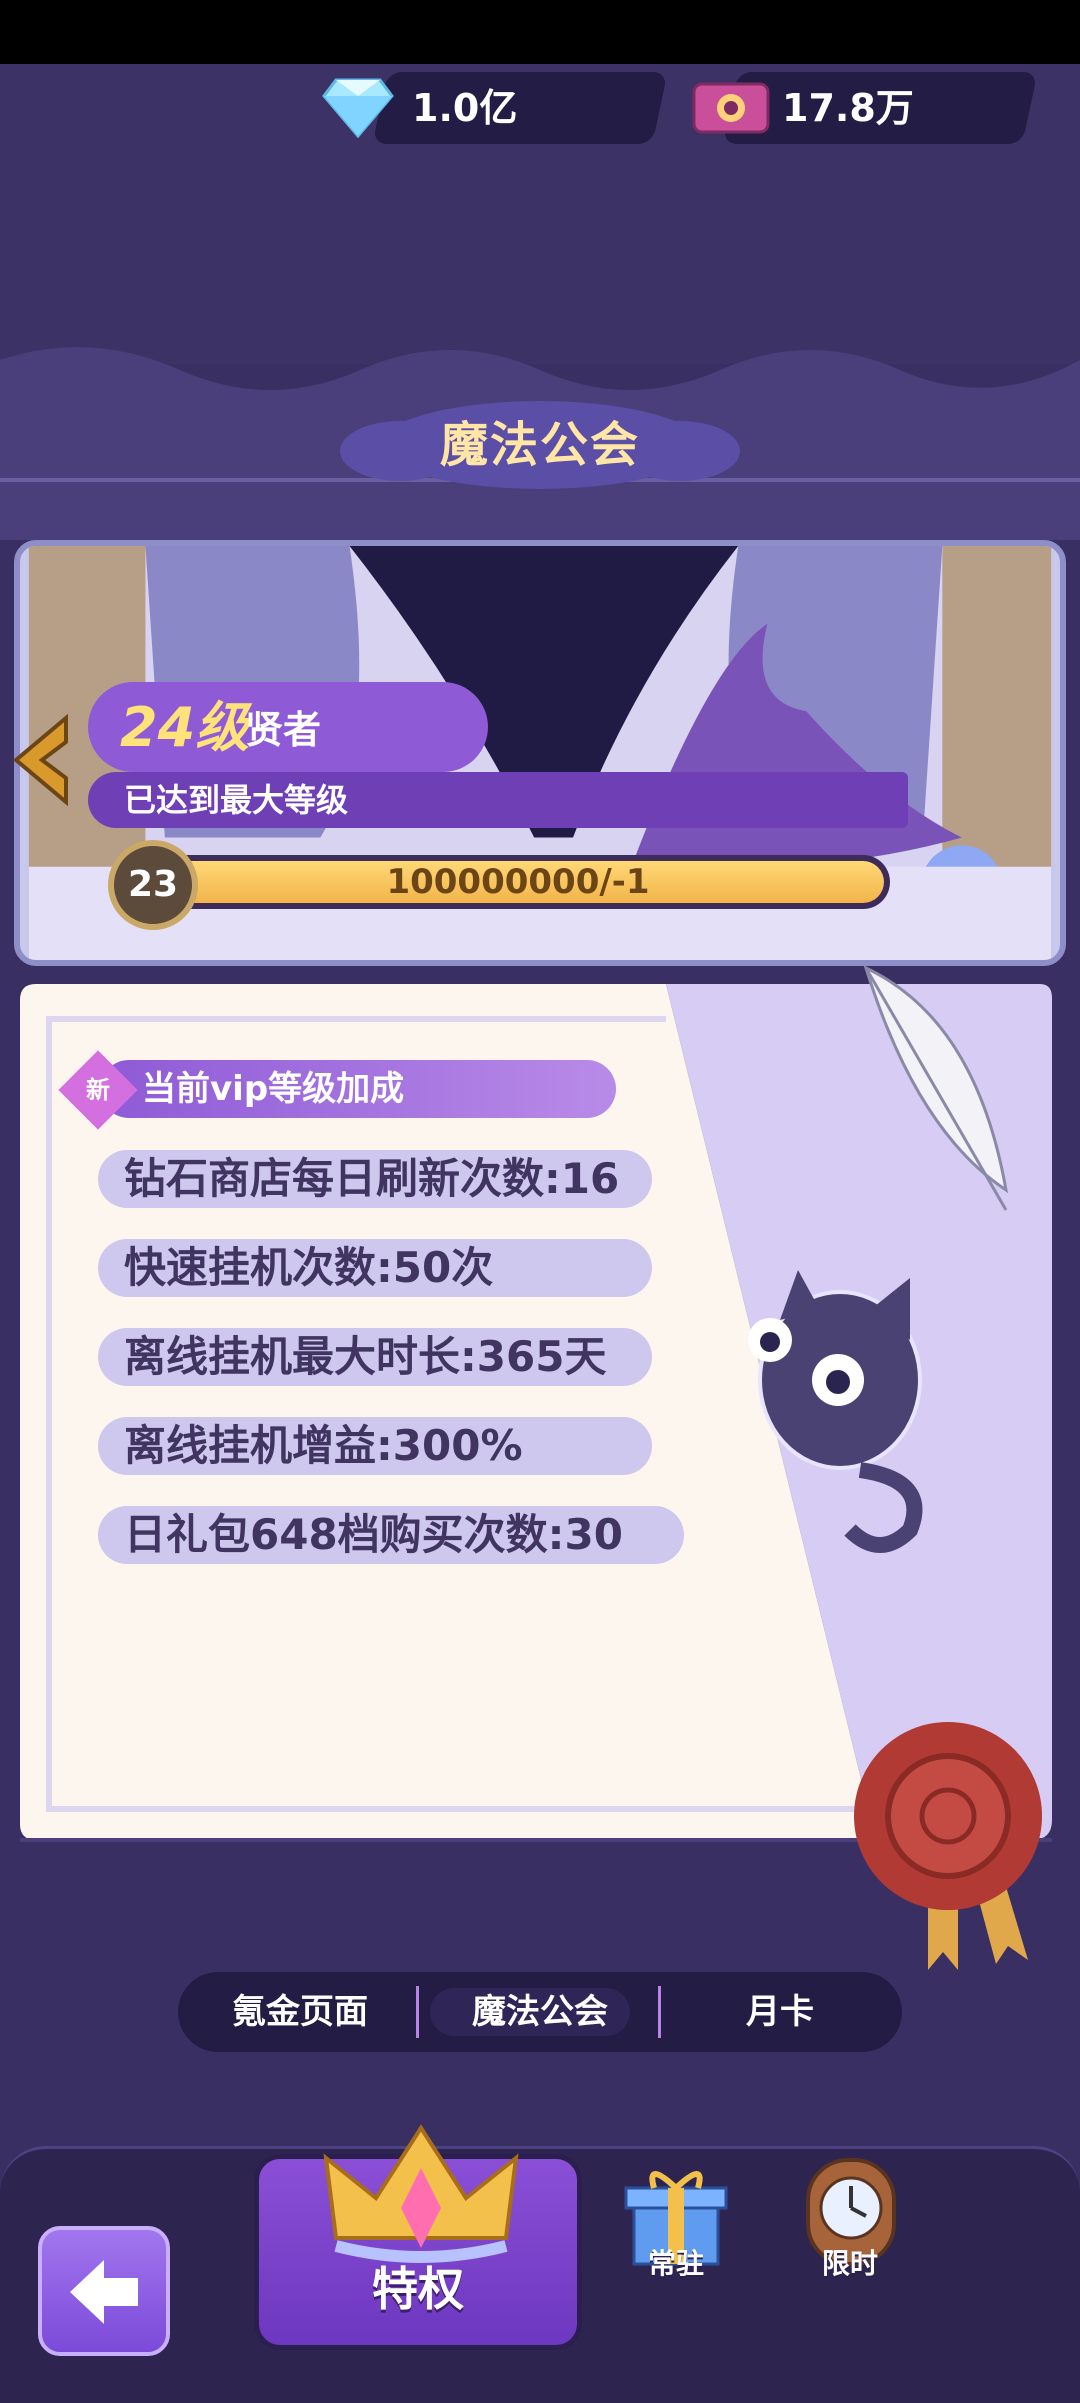  What do you see at coordinates (465, 108) in the screenshot?
I see `diamond-amount: 1.0亿` at bounding box center [465, 108].